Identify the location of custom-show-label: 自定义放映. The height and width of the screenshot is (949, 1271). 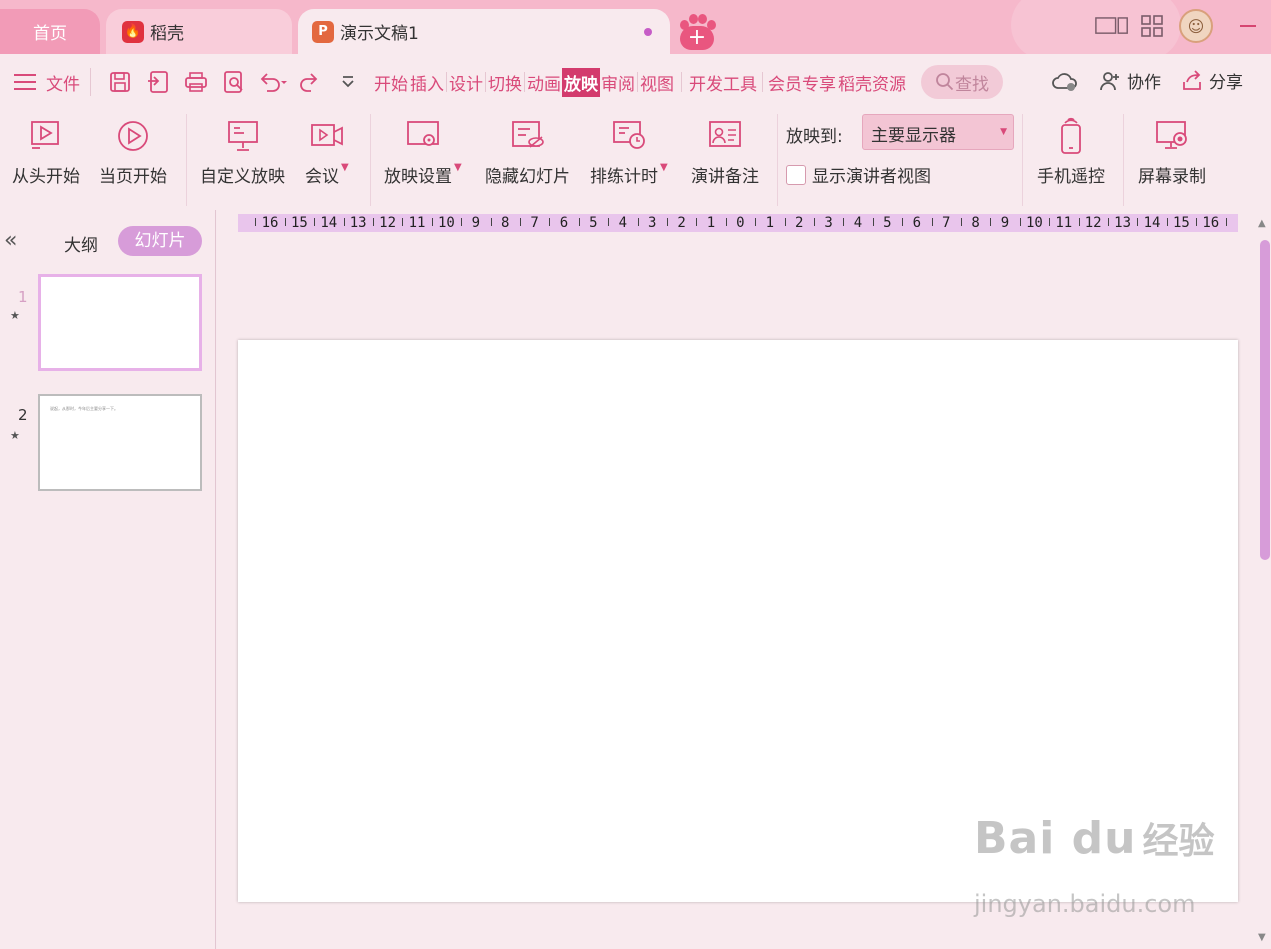
(242, 177).